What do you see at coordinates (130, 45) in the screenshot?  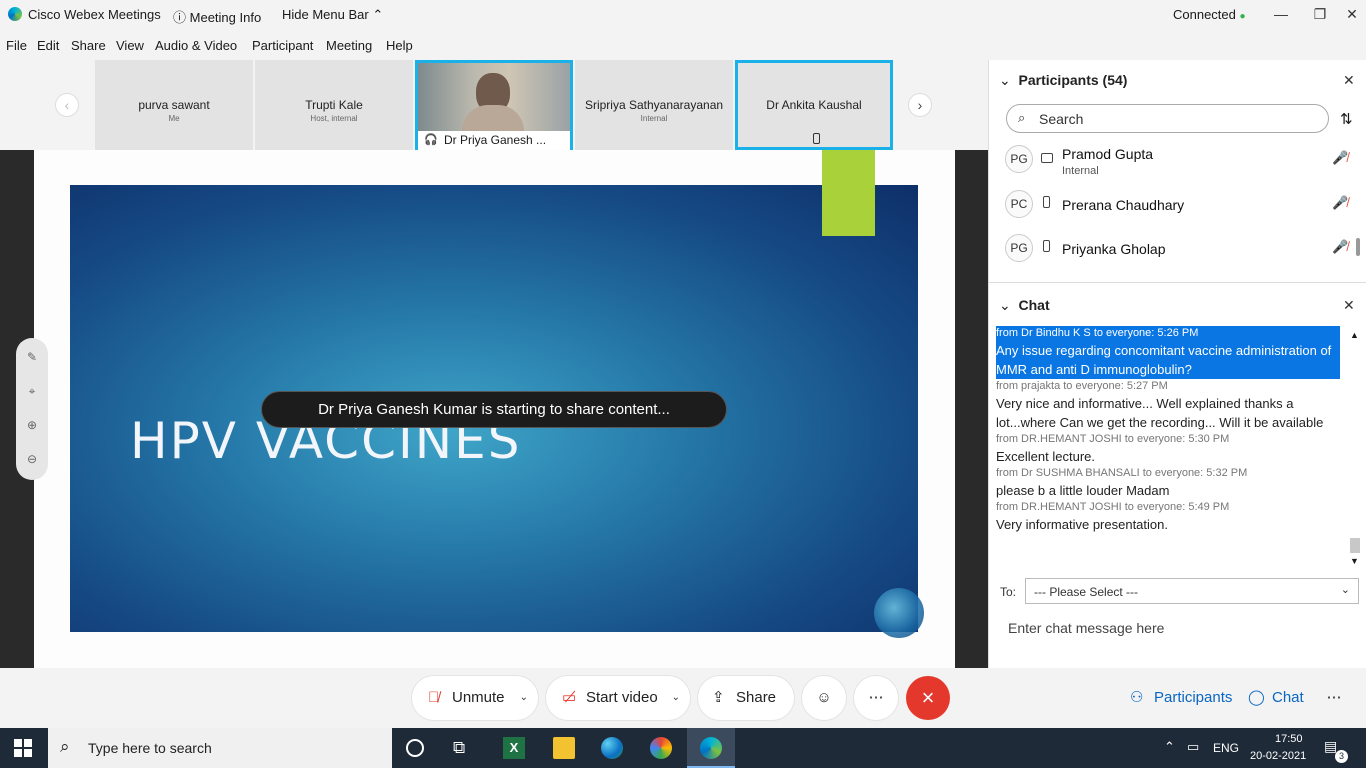 I see `menu-view: View` at bounding box center [130, 45].